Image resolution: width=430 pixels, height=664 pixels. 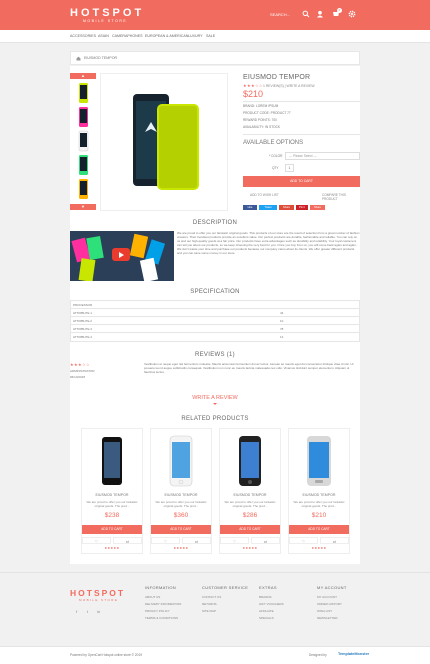 What do you see at coordinates (215, 292) in the screenshot?
I see `specification-title: SPECIFICATION` at bounding box center [215, 292].